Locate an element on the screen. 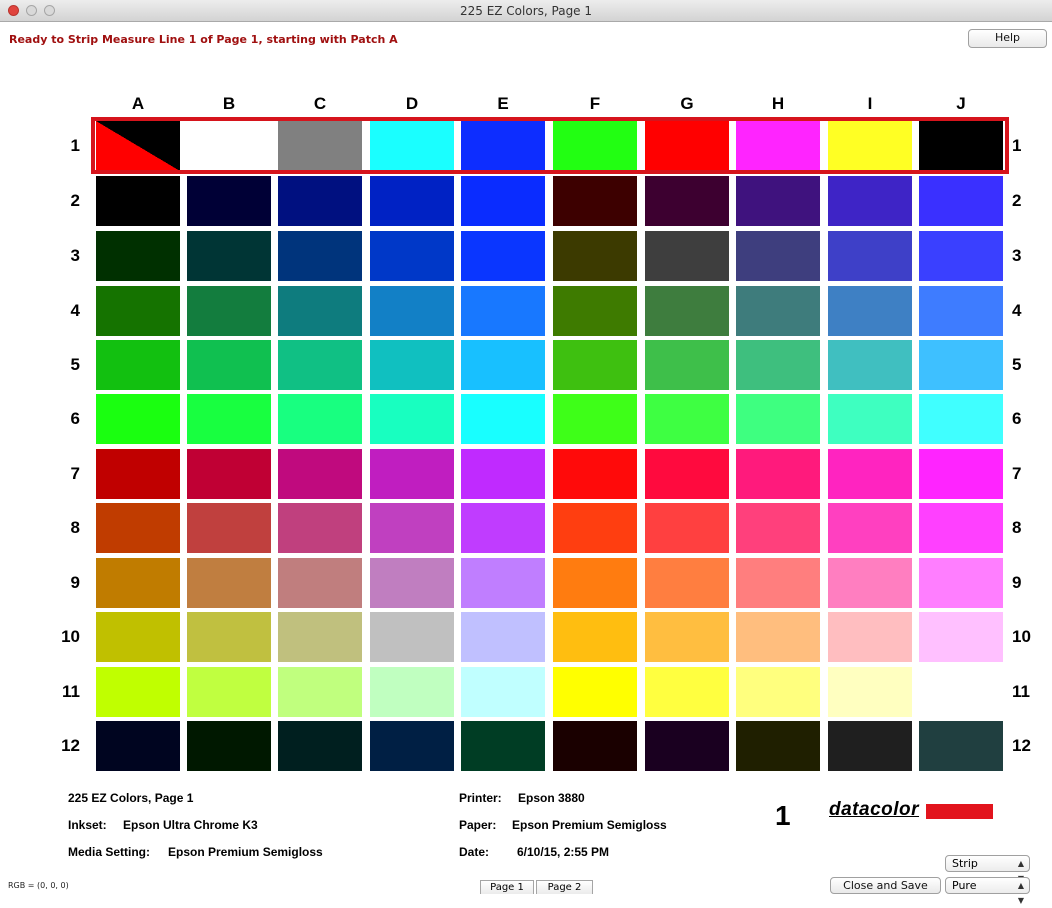 Image resolution: width=1052 pixels, height=908 pixels. patch-e7 is located at coordinates (503, 474).